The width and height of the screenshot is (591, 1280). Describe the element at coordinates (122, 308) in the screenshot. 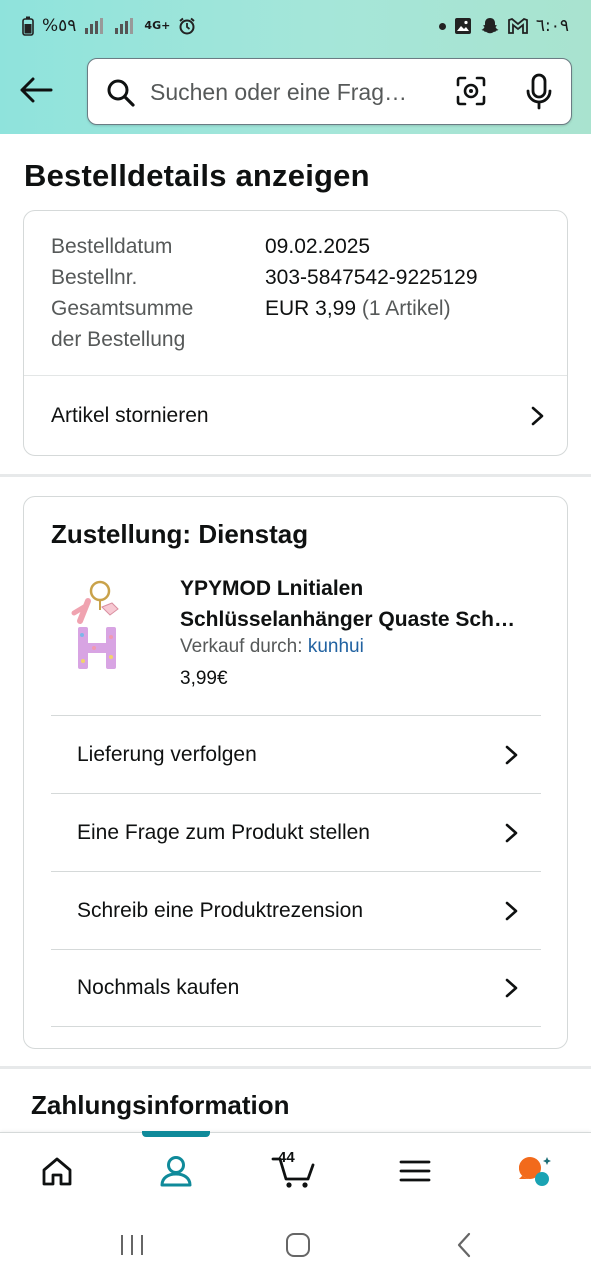

I see `order-total-label-1: Gesamtsumme` at that location.